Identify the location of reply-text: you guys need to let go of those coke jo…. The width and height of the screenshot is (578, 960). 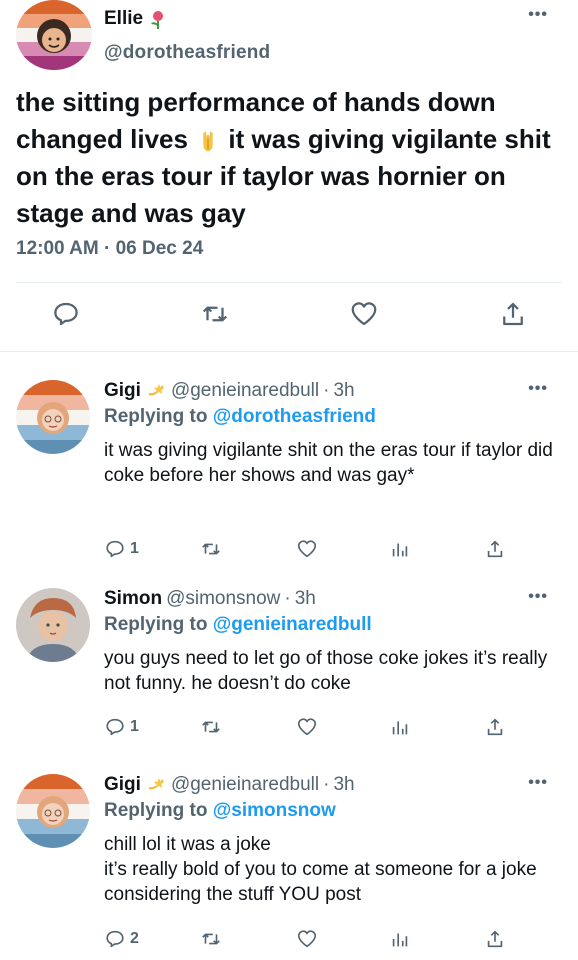
(326, 671).